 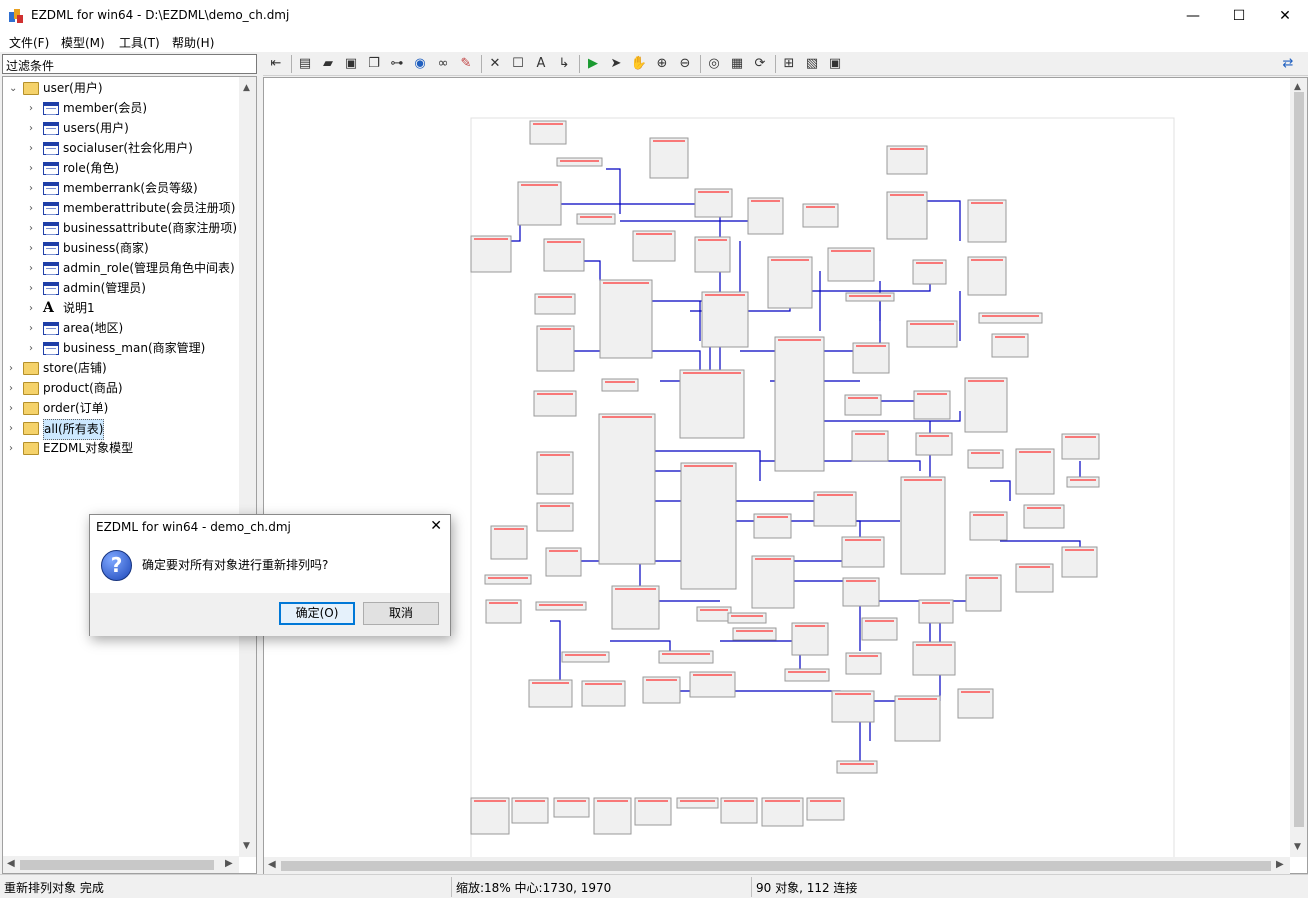 What do you see at coordinates (1193, 16) in the screenshot?
I see `minimize-button: —` at bounding box center [1193, 16].